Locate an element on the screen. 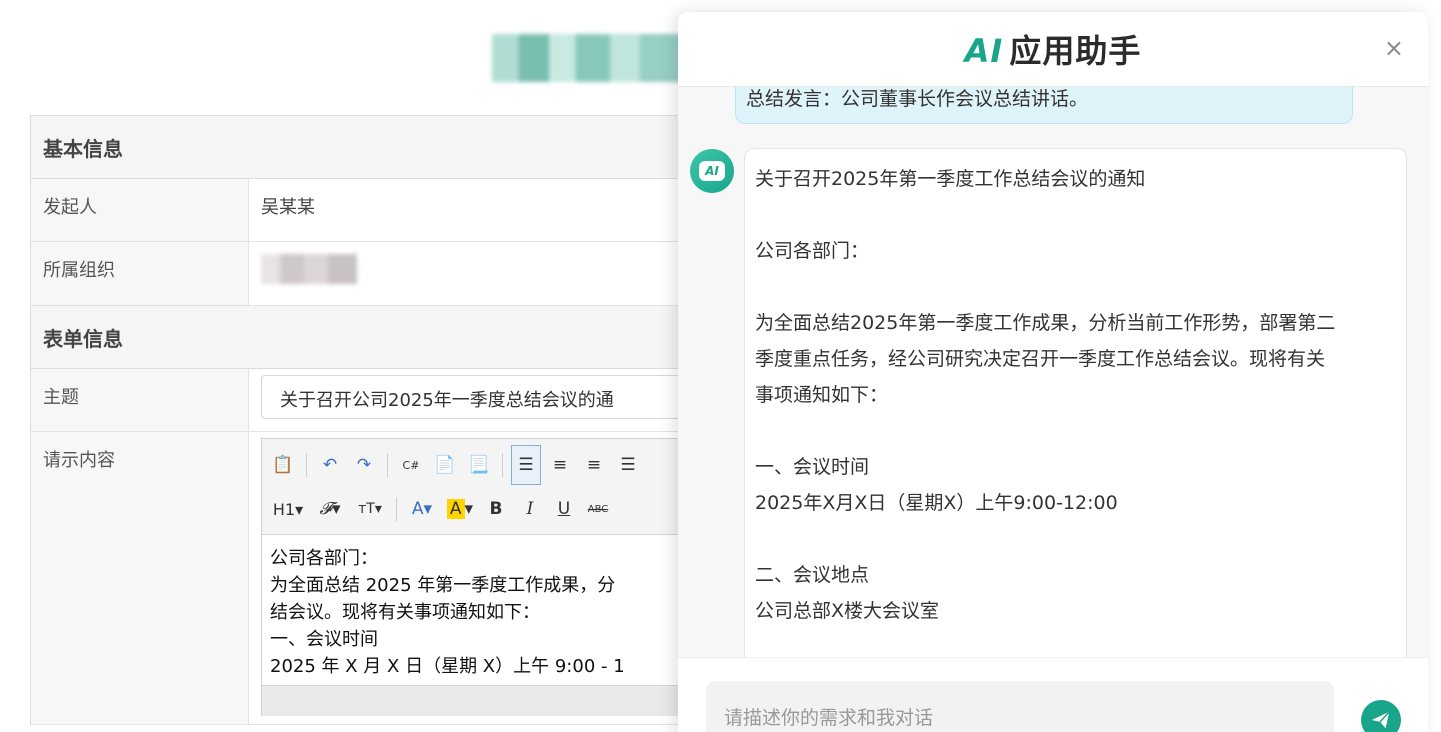 This screenshot has width=1441, height=732. paste-text-icon: 📄 is located at coordinates (445, 465).